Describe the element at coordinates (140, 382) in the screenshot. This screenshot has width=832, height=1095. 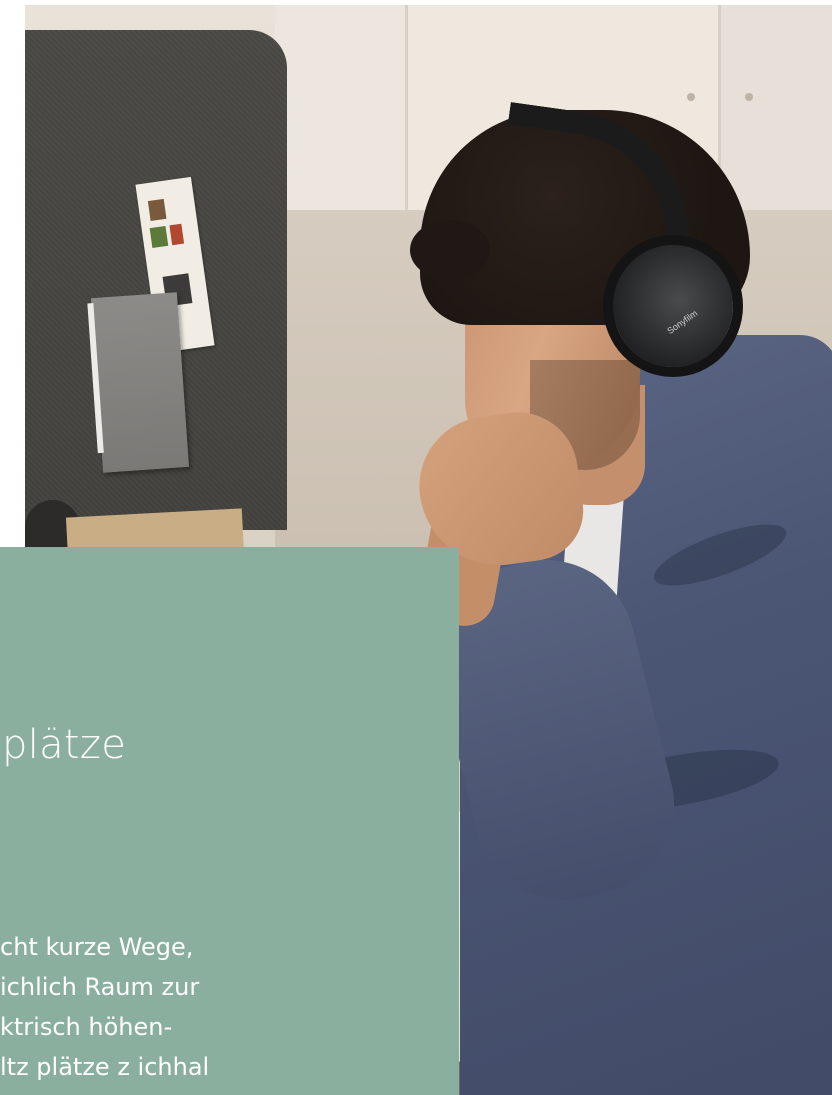
I see `pinned-card` at that location.